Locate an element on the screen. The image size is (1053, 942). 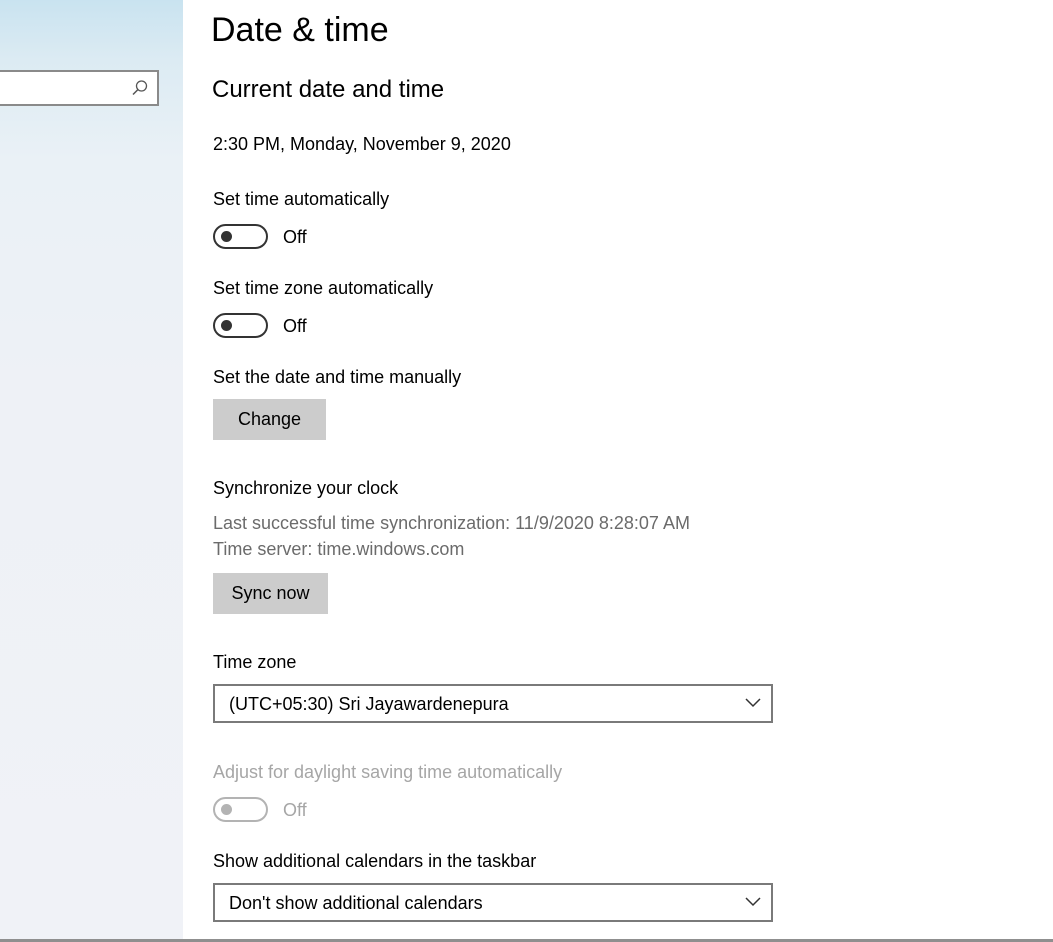
section-title-current-date-time: Current date and time is located at coordinates (328, 89).